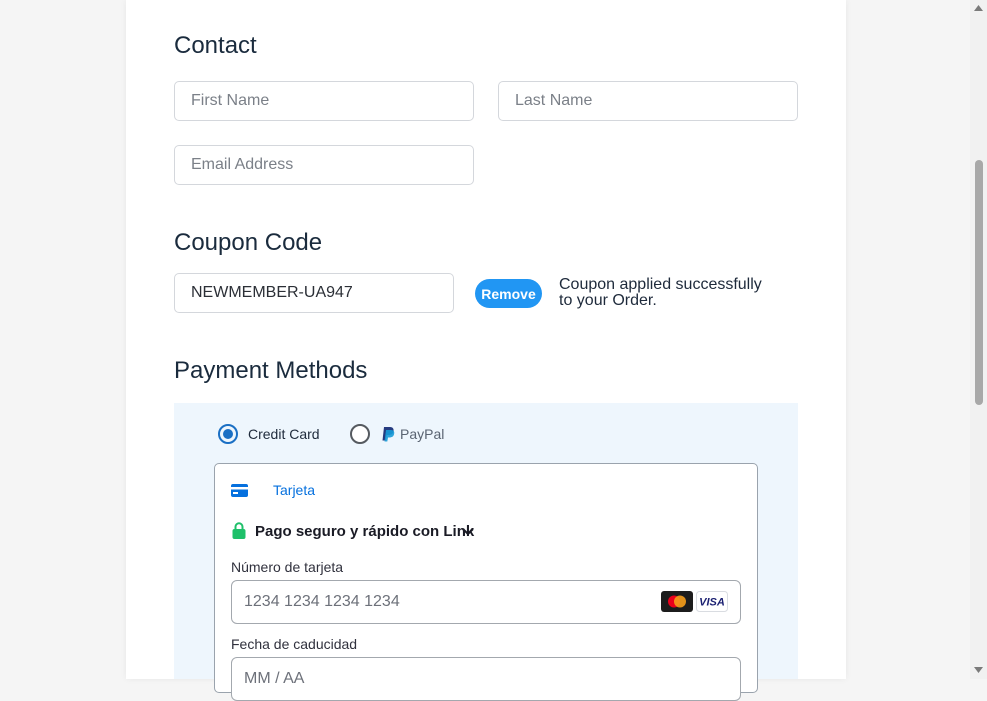 This screenshot has height=701, width=987. Describe the element at coordinates (422, 434) in the screenshot. I see `paypal-label: PayPal` at that location.